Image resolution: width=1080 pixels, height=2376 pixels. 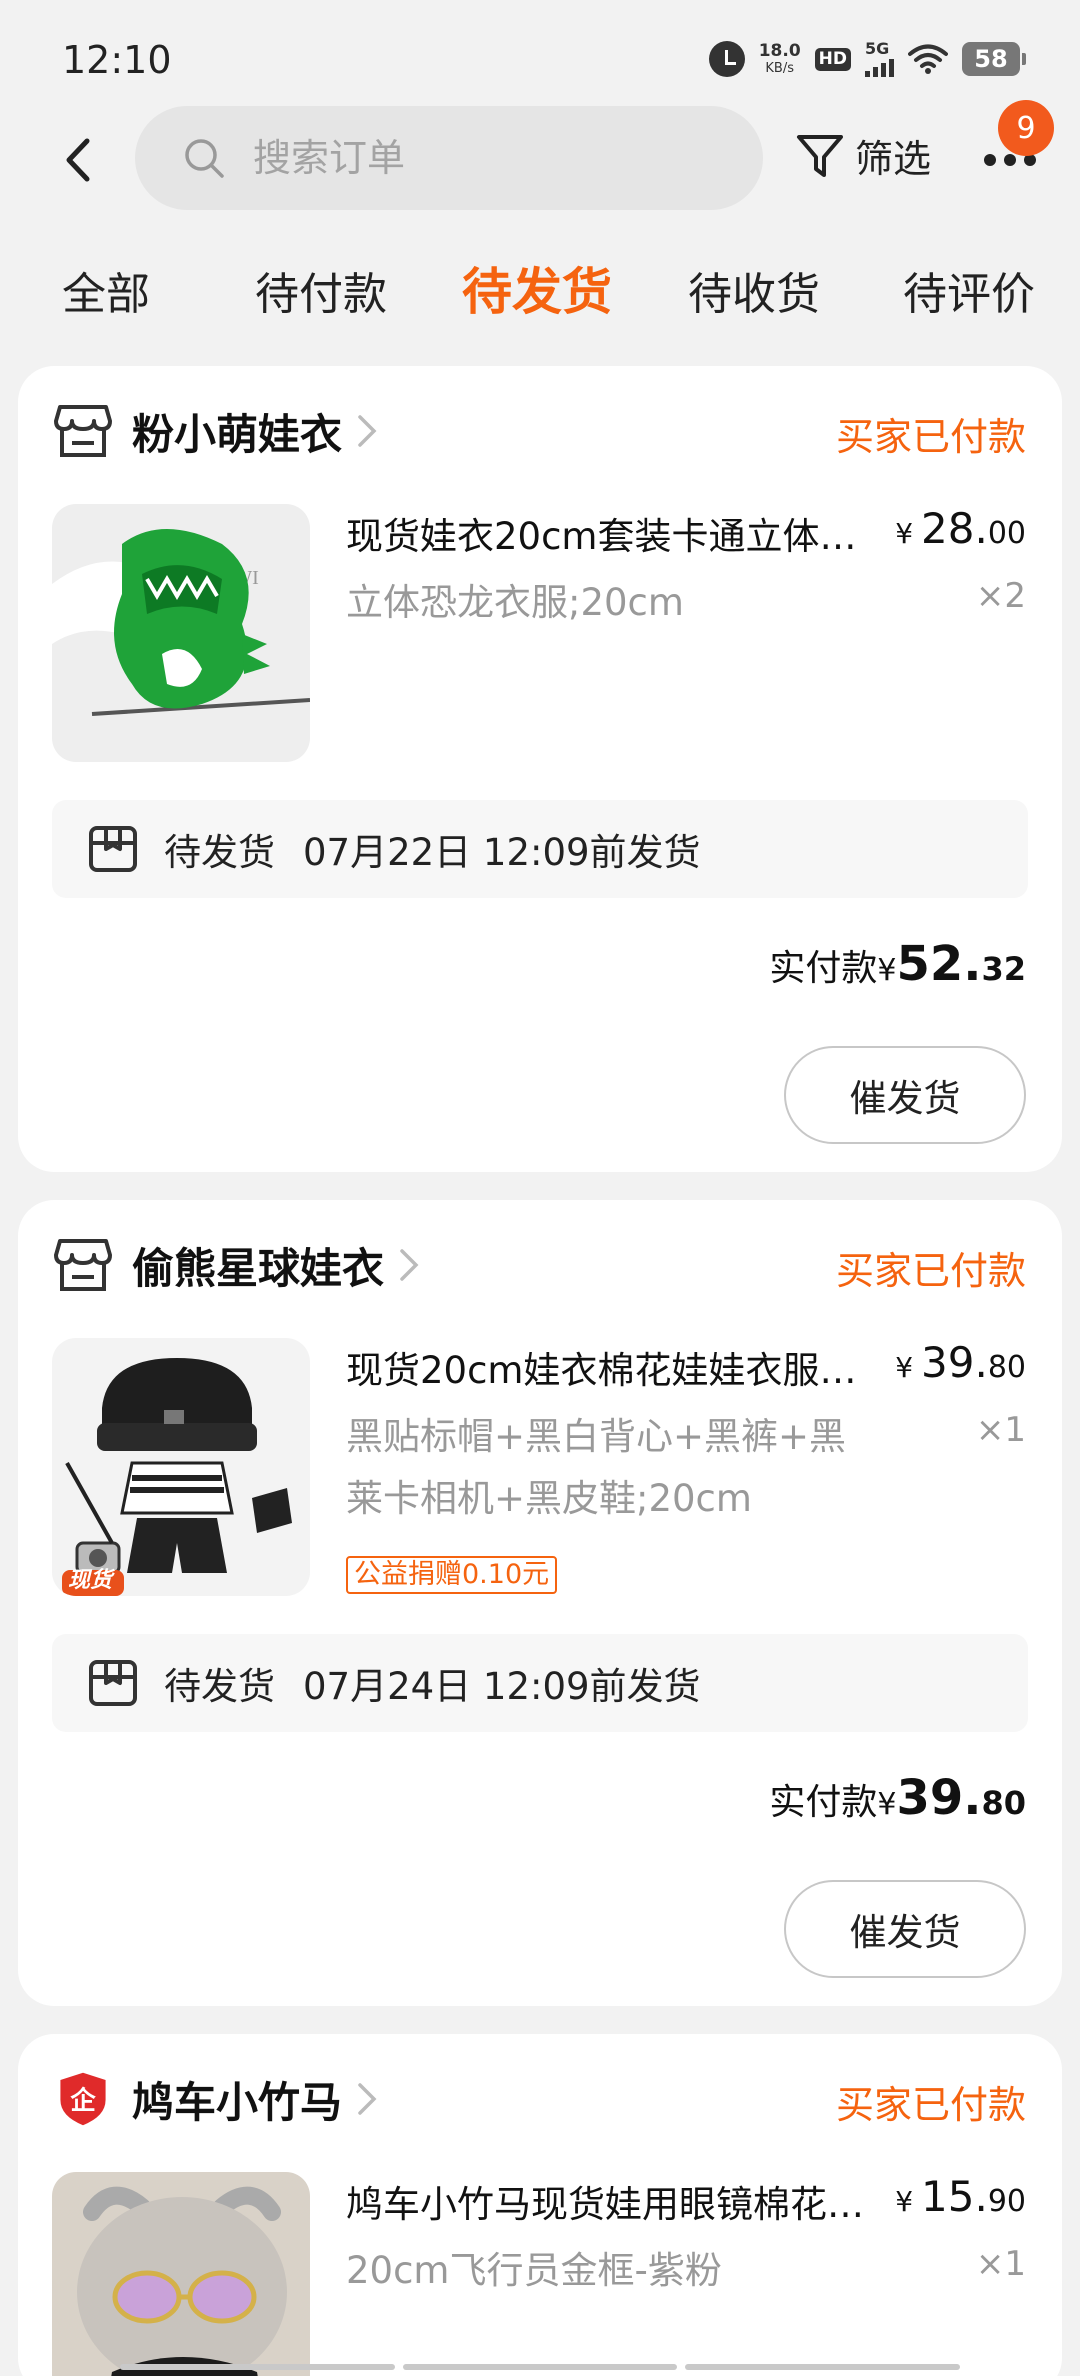 I want to click on back-arrow-icon, so click(x=78, y=160).